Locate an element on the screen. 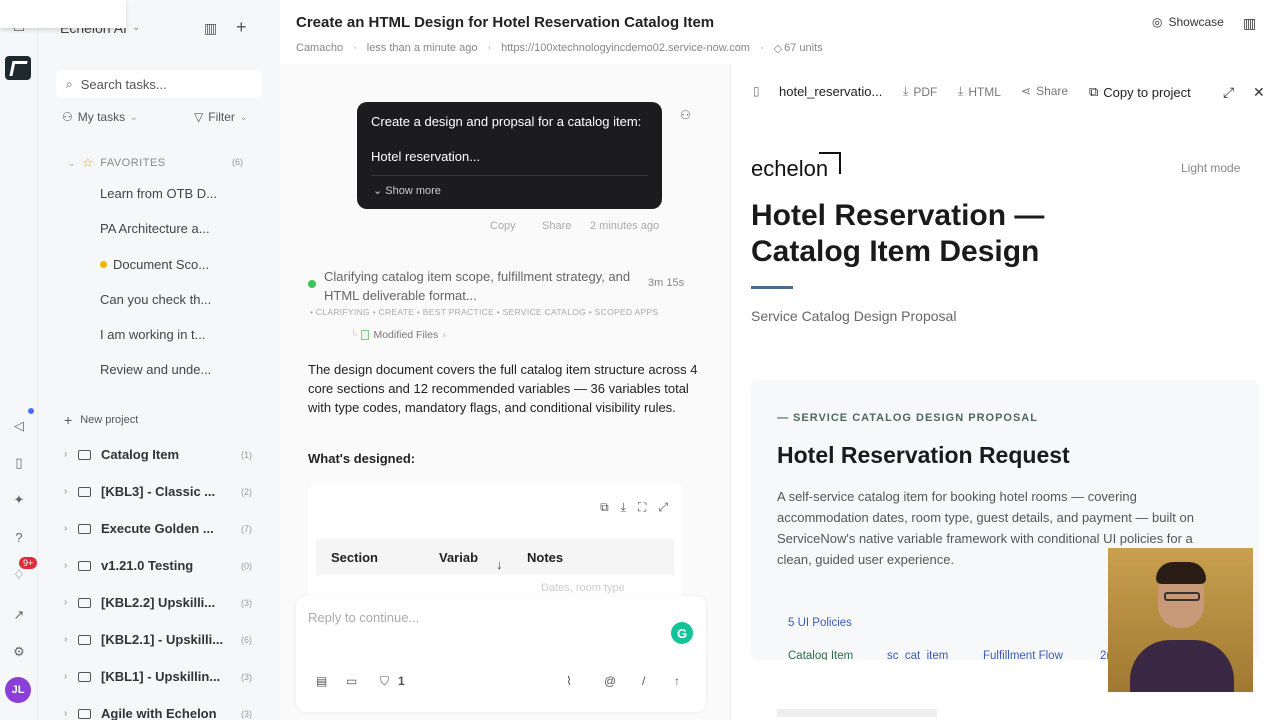 The image size is (1280, 720). side-panel-icon: ▥ is located at coordinates (1249, 23).